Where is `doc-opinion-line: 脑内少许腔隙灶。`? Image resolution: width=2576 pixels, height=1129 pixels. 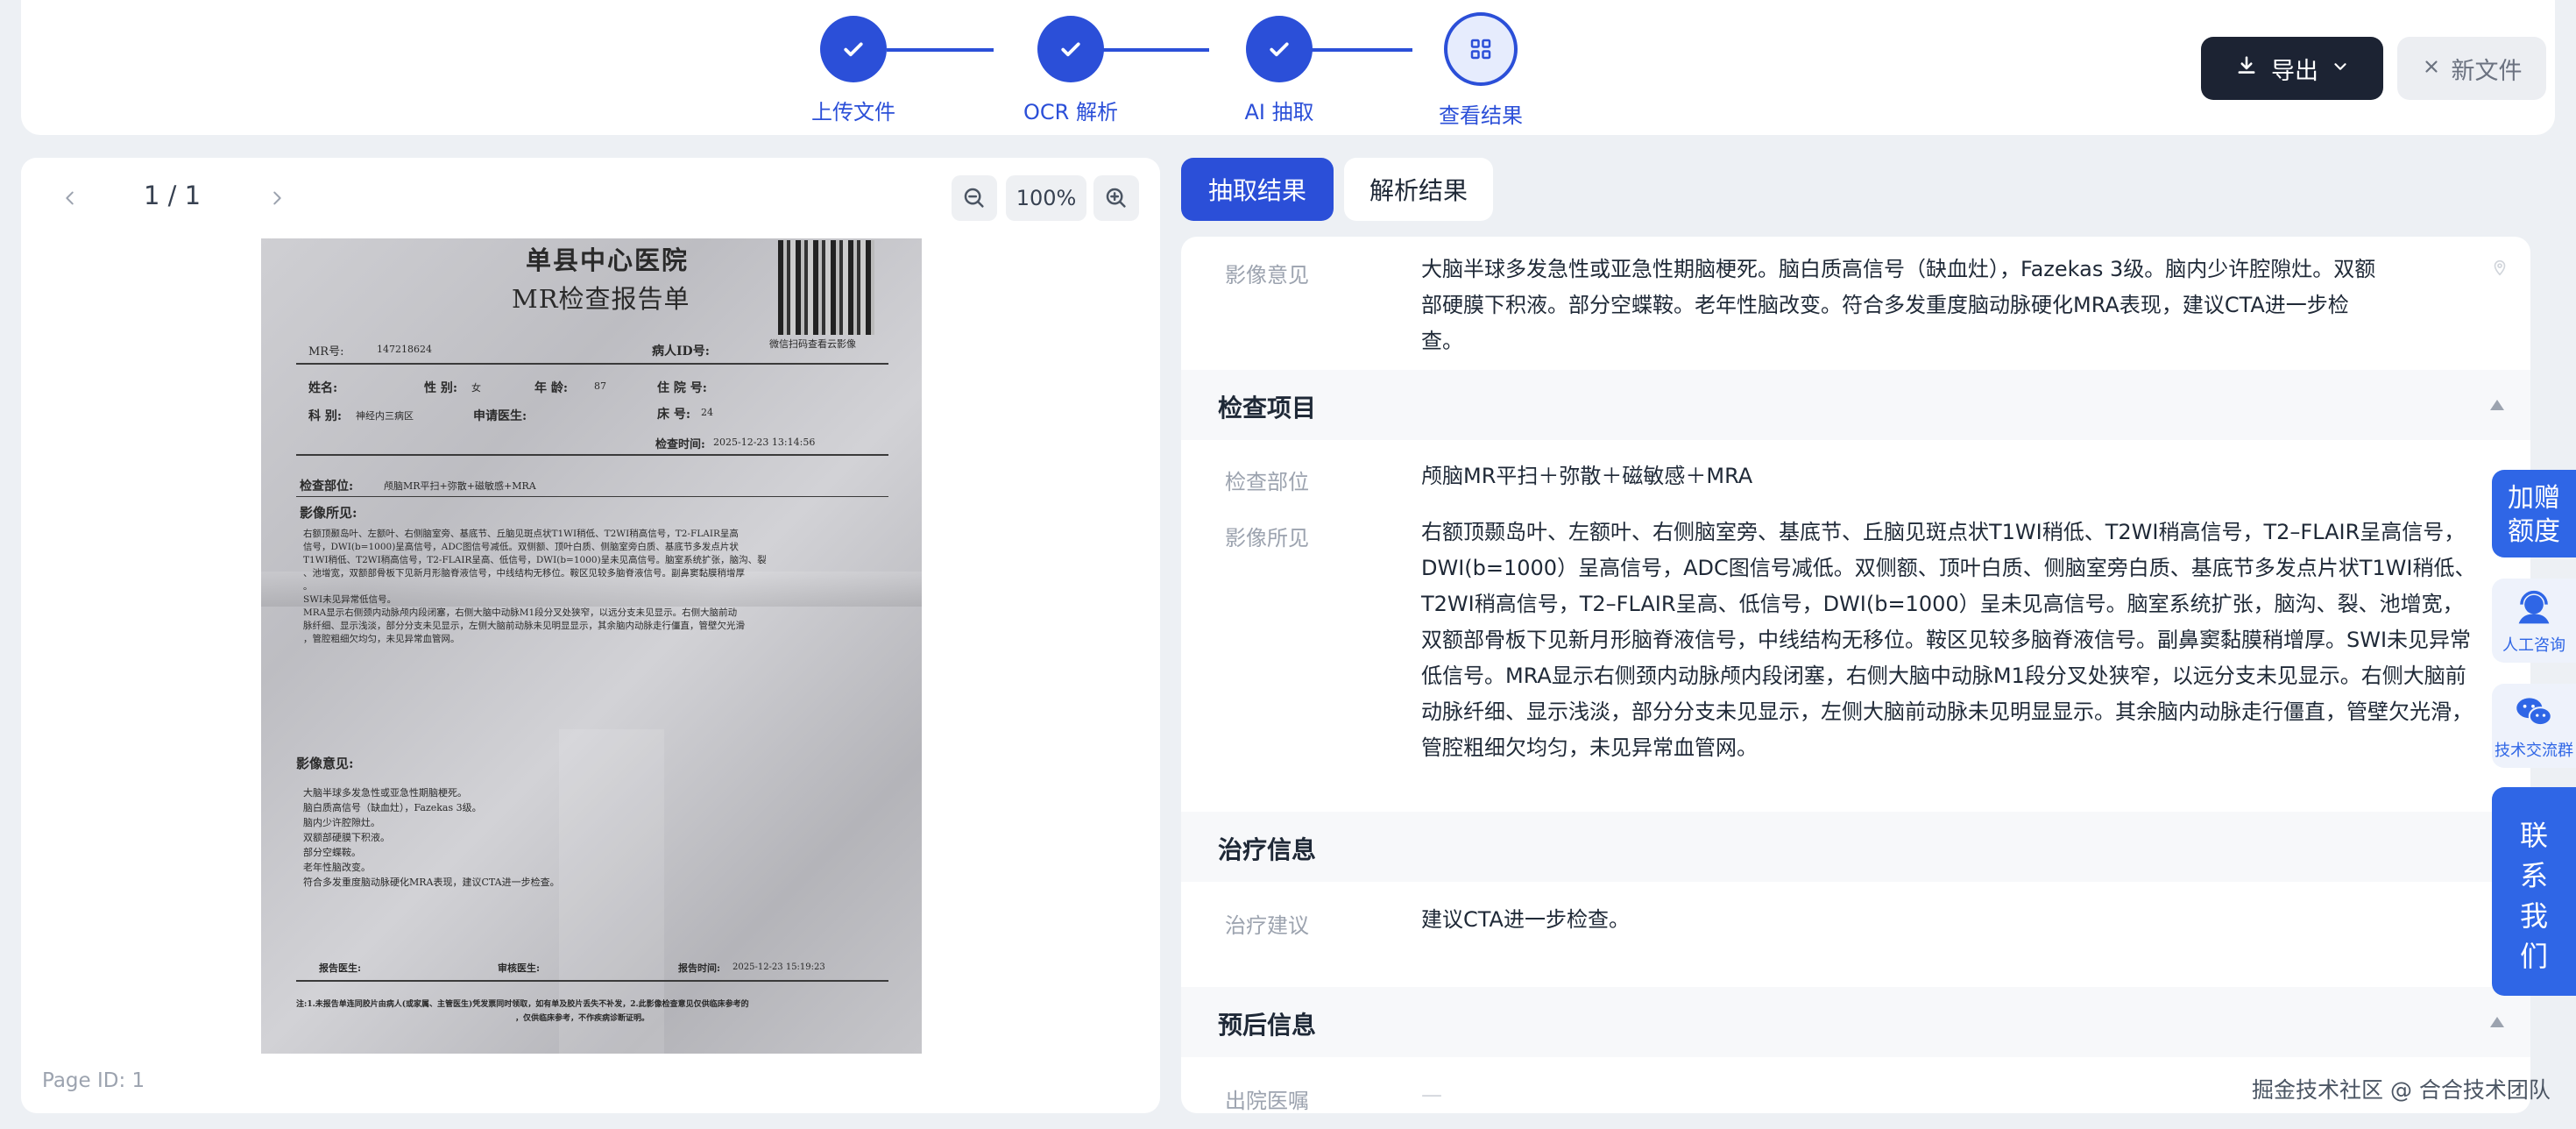 doc-opinion-line: 脑内少许腔隙灶。 is located at coordinates (341, 822).